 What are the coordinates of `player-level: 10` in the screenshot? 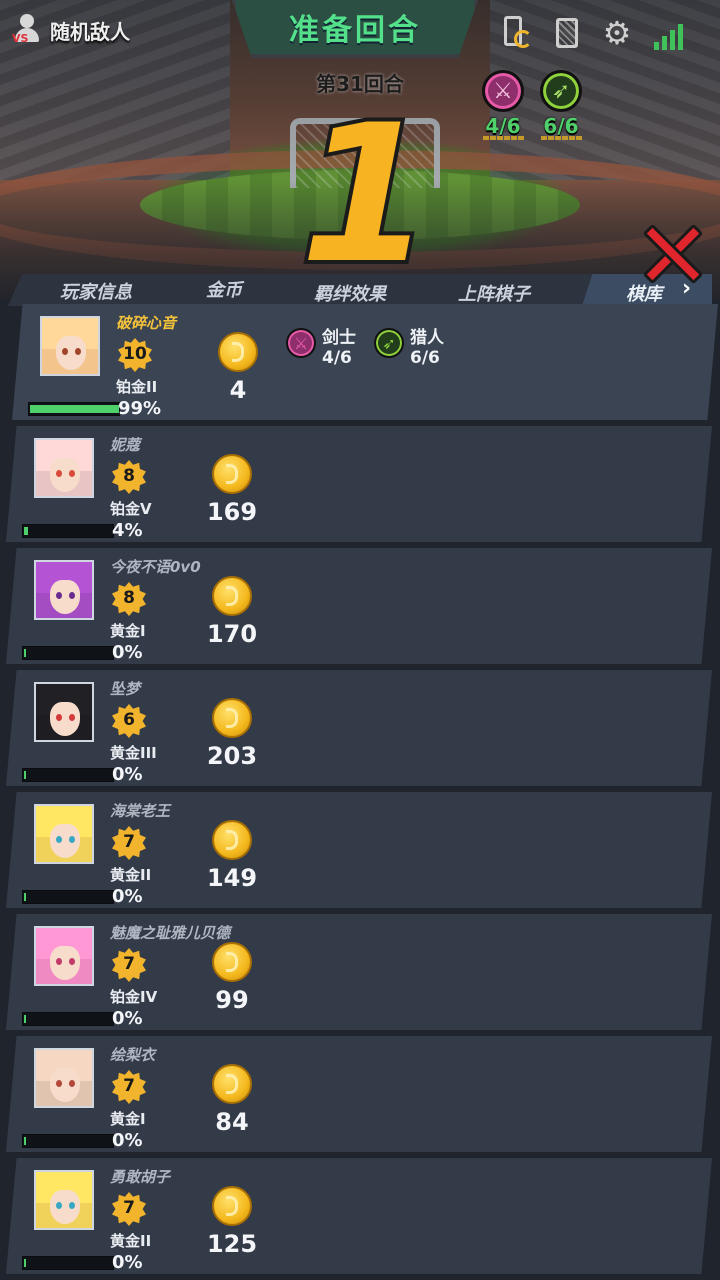 It's located at (135, 354).